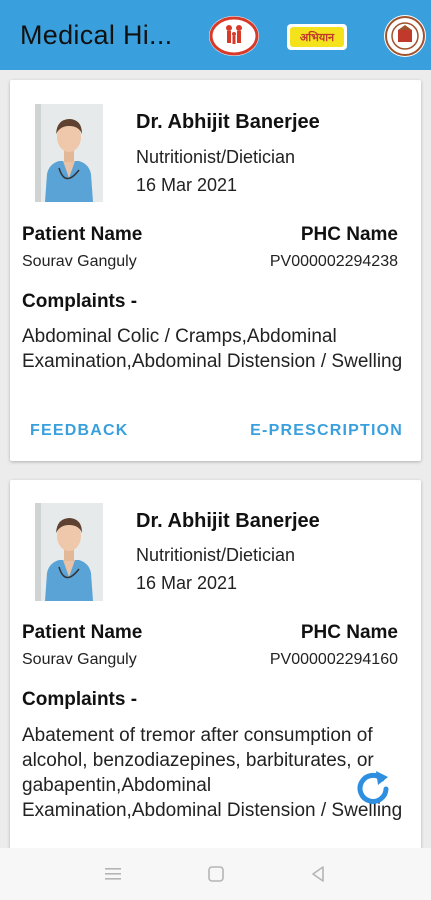 The image size is (431, 900). I want to click on app-bar: Medical Hi... अभियान, so click(215, 35).